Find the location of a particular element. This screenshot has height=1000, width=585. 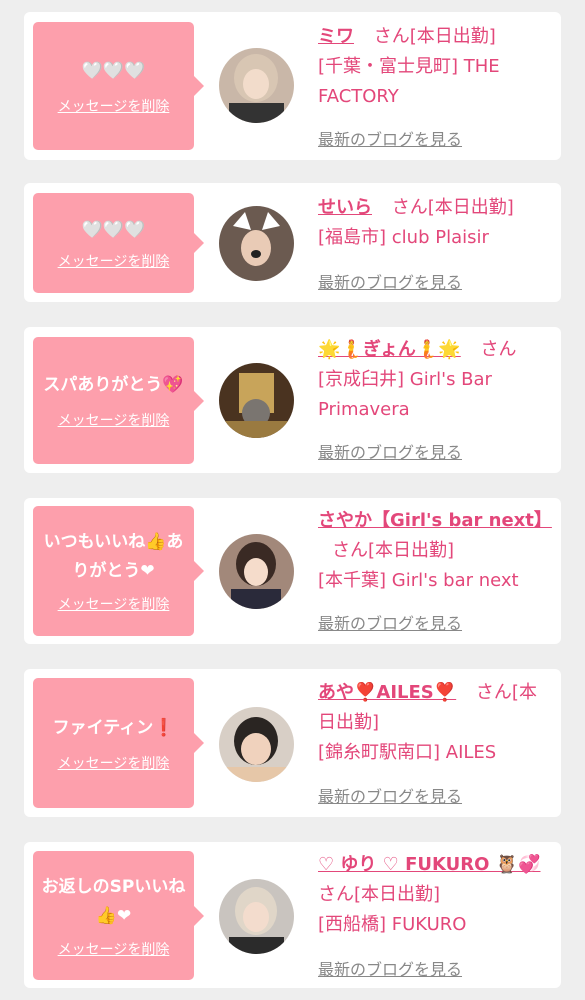

cast-info: ♡ ゆり ♡ FUKURO 🦉💞 さん[本日出勤] [西船橋] FUKURO is located at coordinates (436, 895).